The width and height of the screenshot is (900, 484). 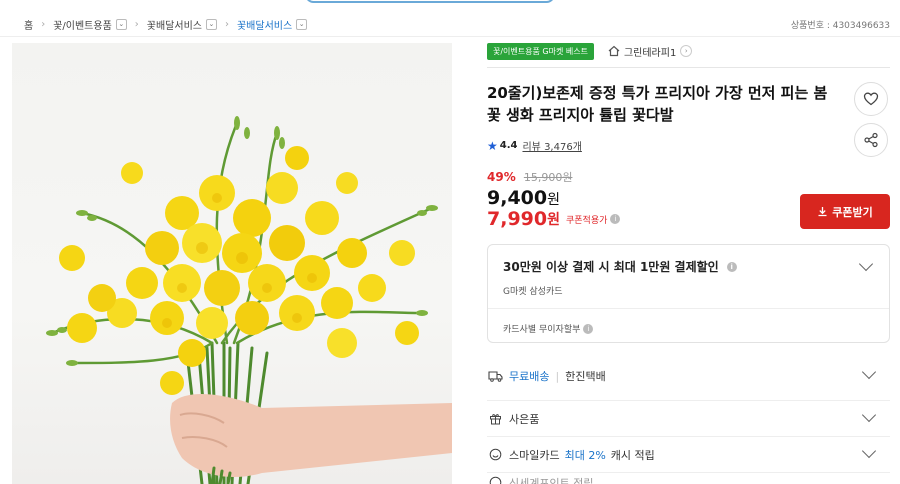 What do you see at coordinates (508, 145) in the screenshot?
I see `rating-score: 4.4` at bounding box center [508, 145].